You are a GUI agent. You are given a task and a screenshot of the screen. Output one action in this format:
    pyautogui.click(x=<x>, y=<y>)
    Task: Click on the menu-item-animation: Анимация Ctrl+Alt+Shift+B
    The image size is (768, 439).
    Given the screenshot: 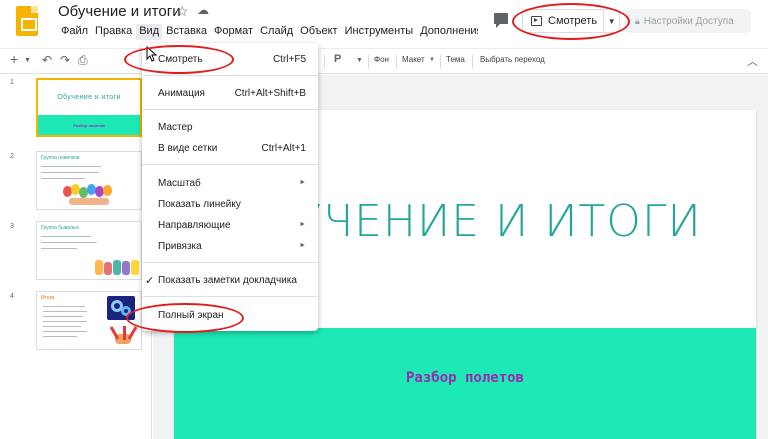 What is the action you would take?
    pyautogui.click(x=230, y=94)
    